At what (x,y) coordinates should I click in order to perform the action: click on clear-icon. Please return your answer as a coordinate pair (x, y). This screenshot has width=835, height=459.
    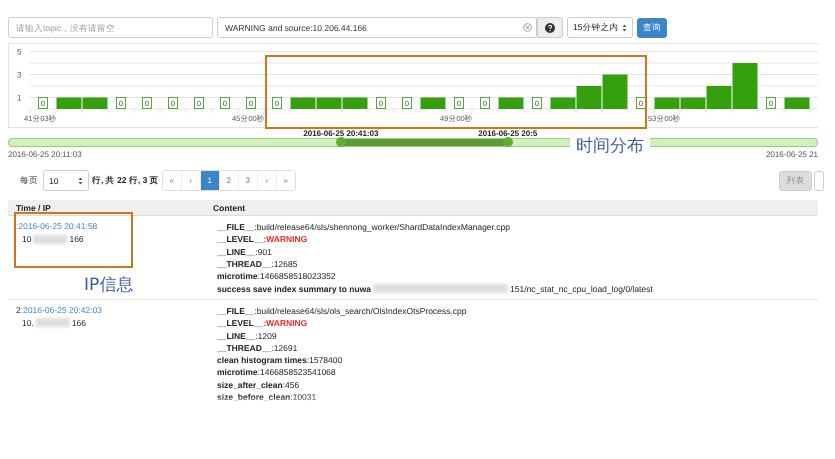
    Looking at the image, I should click on (527, 27).